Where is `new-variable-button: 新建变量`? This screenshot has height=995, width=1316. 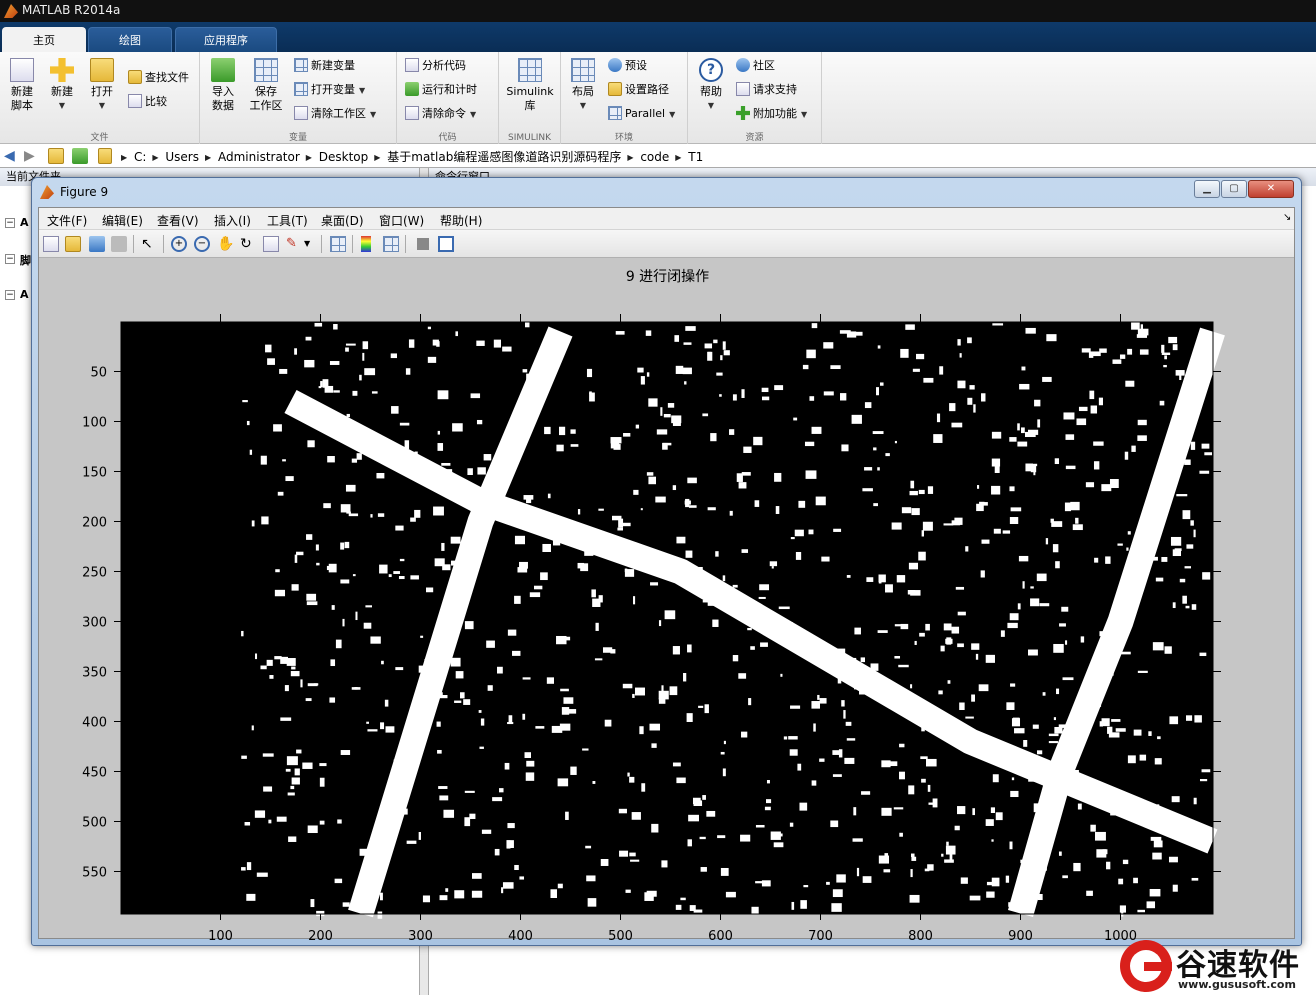
new-variable-button: 新建变量 is located at coordinates (324, 66).